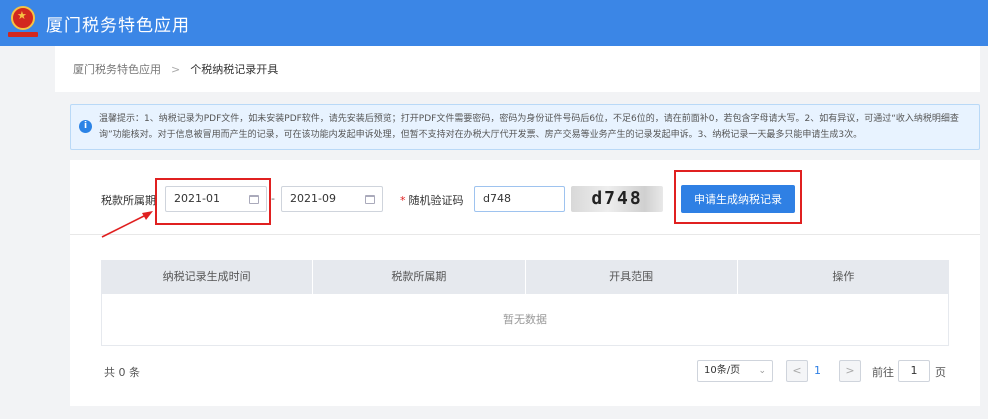 The image size is (988, 419). Describe the element at coordinates (403, 200) in the screenshot. I see `required-mark: *` at that location.